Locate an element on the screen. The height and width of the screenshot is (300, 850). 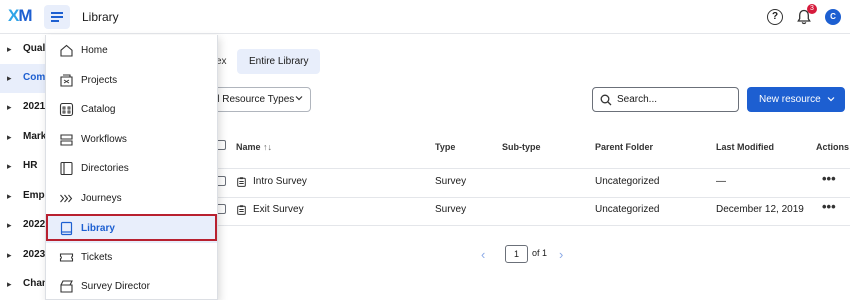
nav-item-workflows: Workflows is located at coordinates (131, 139).